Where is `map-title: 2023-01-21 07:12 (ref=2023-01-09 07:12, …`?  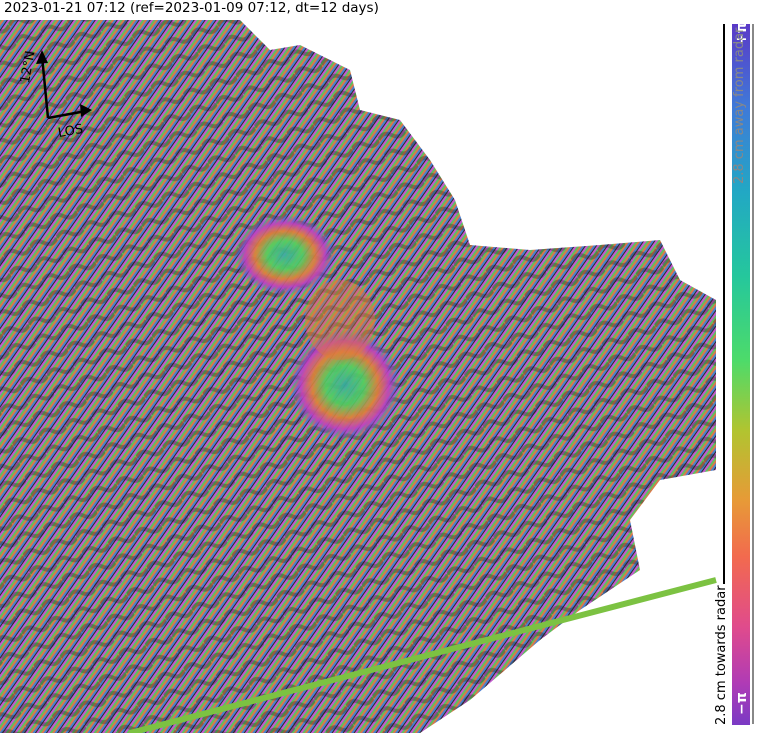
map-title: 2023-01-21 07:12 (ref=2023-01-09 07:12, … is located at coordinates (192, 8).